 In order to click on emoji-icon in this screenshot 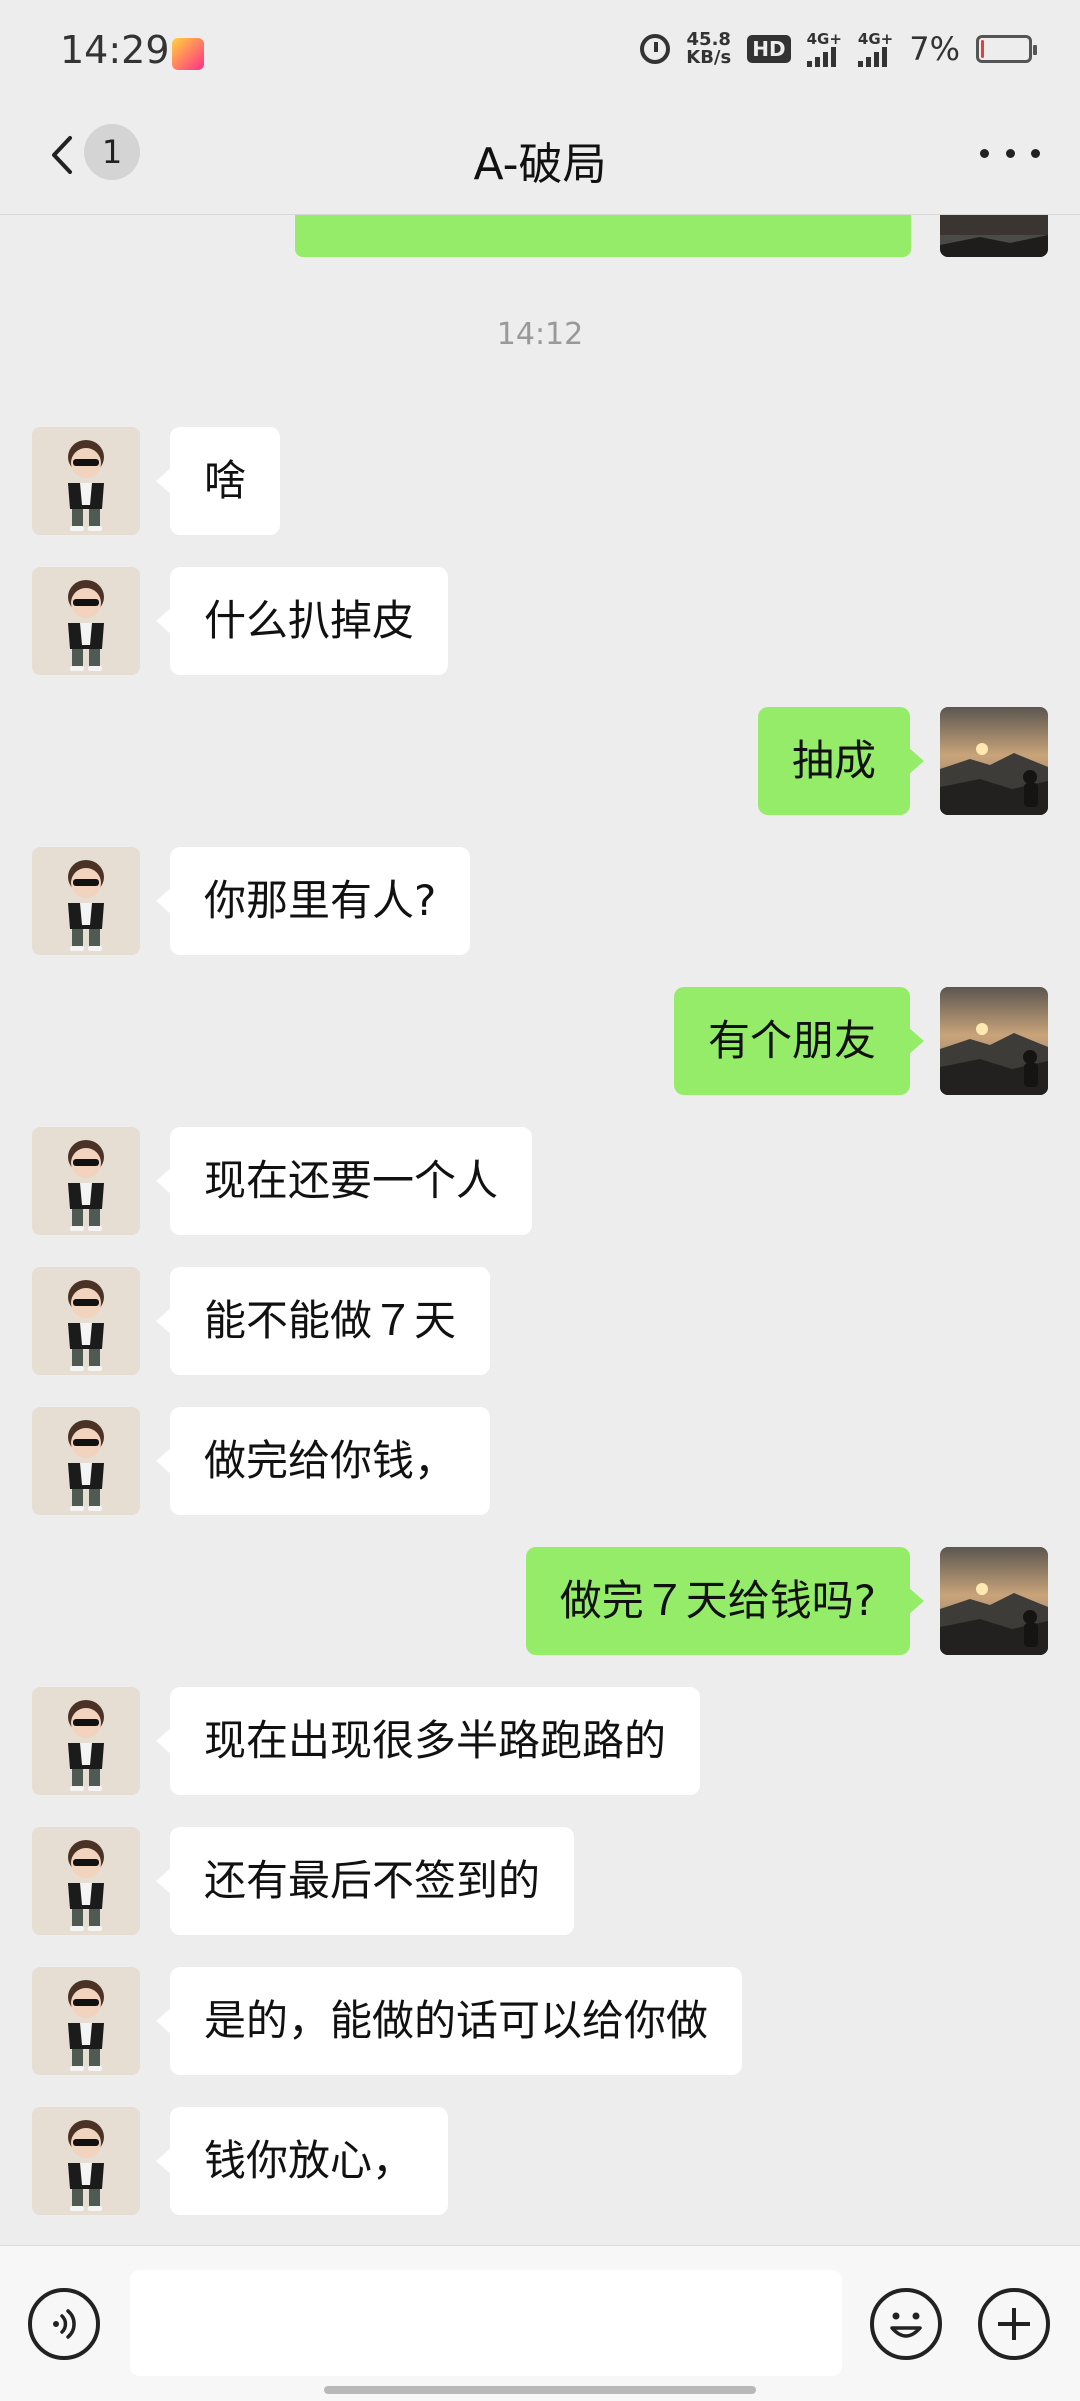, I will do `click(906, 2325)`.